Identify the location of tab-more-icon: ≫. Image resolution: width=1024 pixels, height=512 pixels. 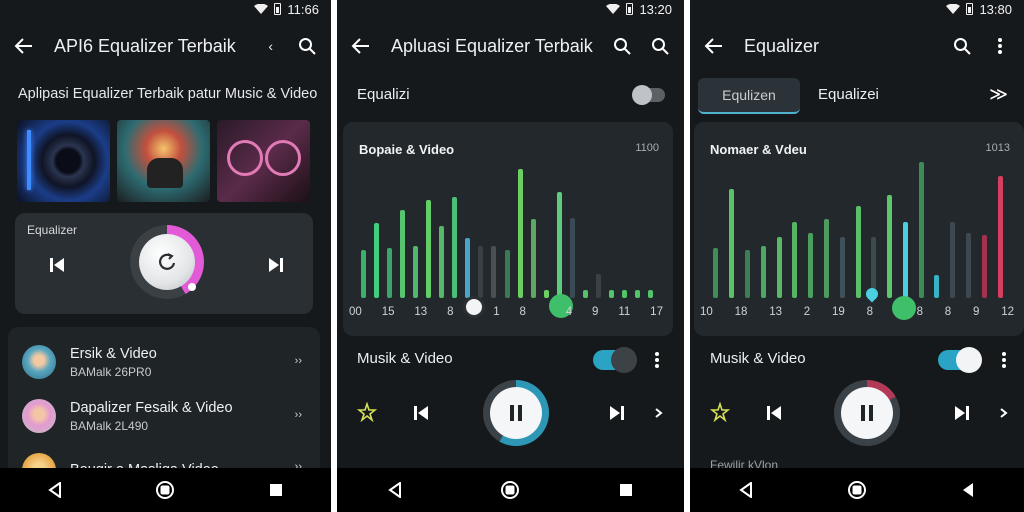
(998, 94).